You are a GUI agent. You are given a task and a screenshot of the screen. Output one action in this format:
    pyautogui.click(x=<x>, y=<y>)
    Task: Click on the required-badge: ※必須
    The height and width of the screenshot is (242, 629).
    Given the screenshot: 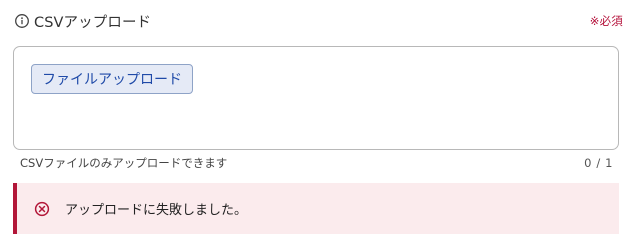 What is the action you would take?
    pyautogui.click(x=606, y=21)
    